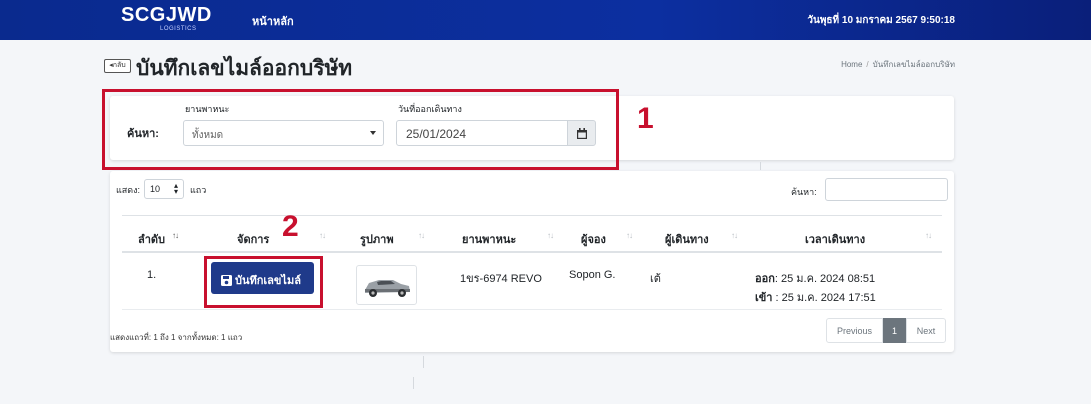 Image resolution: width=1091 pixels, height=404 pixels. Describe the element at coordinates (244, 68) in the screenshot. I see `page-title: บันทึกเลขไมล์ออกบริษัท` at that location.